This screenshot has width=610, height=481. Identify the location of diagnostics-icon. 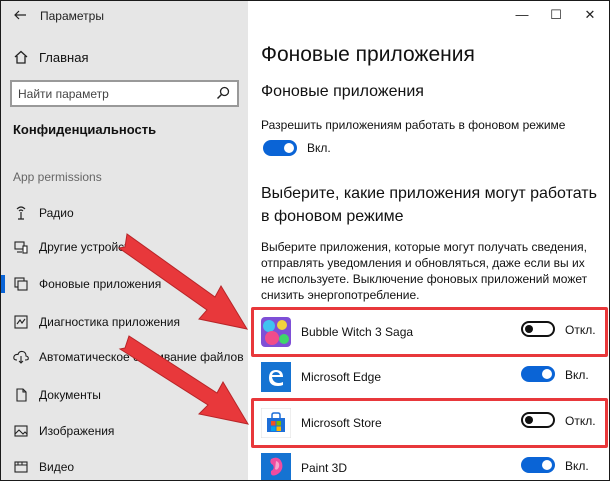
(21, 322).